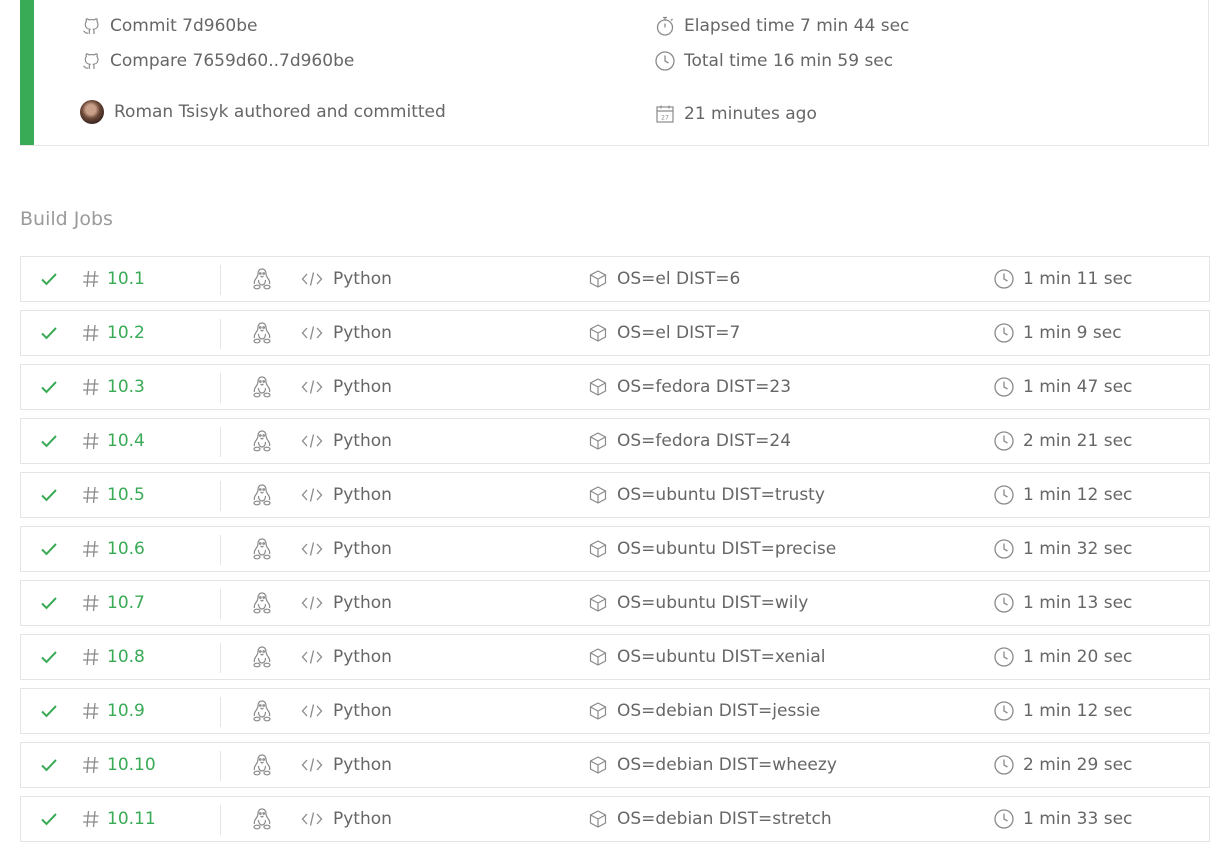 The height and width of the screenshot is (847, 1229). I want to click on job-duration-label: 1 min 32 sec, so click(1078, 549).